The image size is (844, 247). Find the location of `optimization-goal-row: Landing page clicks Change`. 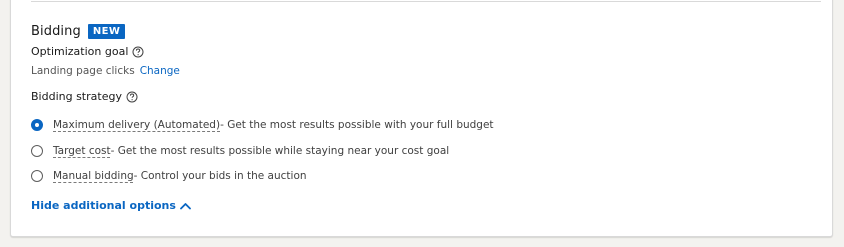

optimization-goal-row: Landing page clicks Change is located at coordinates (105, 71).